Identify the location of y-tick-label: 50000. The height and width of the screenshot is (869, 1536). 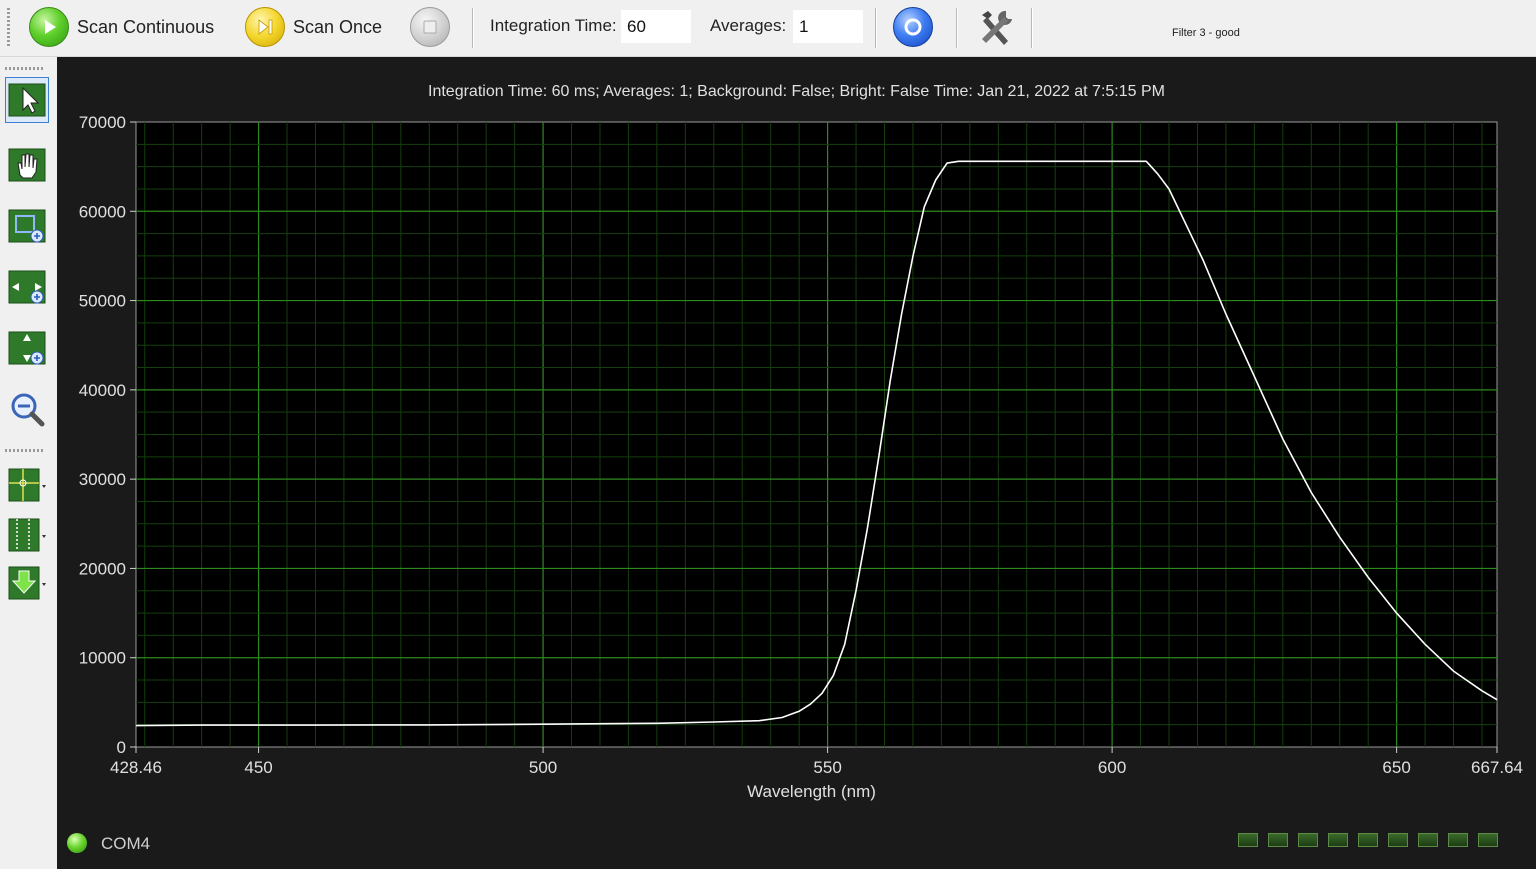
(102, 301).